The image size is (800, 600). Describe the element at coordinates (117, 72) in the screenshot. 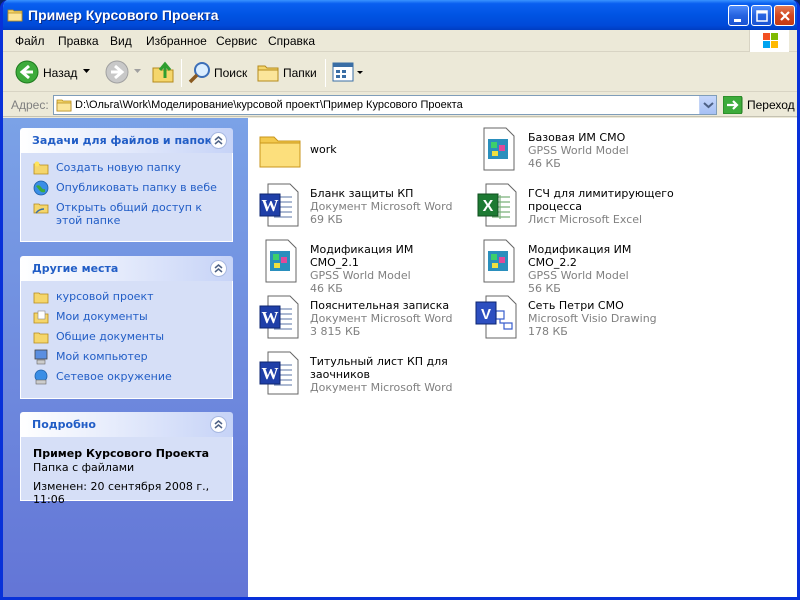

I see `forward-arrow-icon` at that location.